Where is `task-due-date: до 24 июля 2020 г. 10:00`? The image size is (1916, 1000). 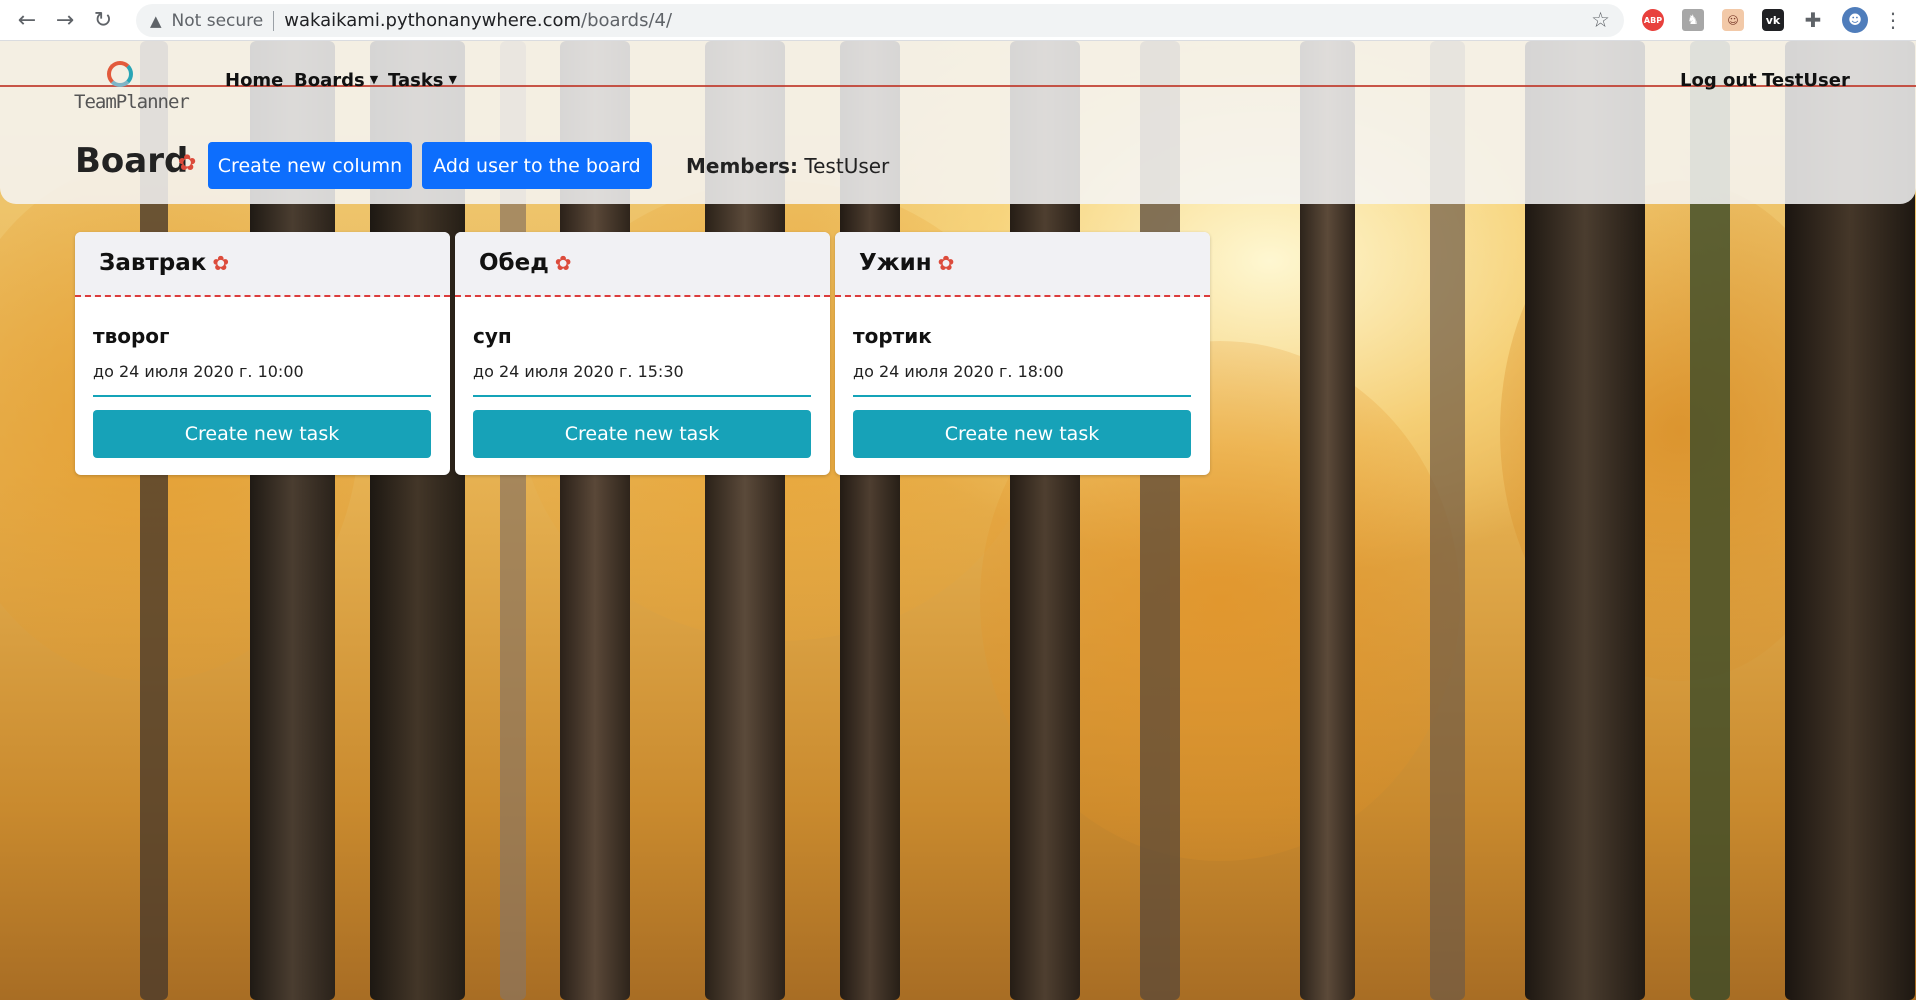 task-due-date: до 24 июля 2020 г. 10:00 is located at coordinates (198, 371).